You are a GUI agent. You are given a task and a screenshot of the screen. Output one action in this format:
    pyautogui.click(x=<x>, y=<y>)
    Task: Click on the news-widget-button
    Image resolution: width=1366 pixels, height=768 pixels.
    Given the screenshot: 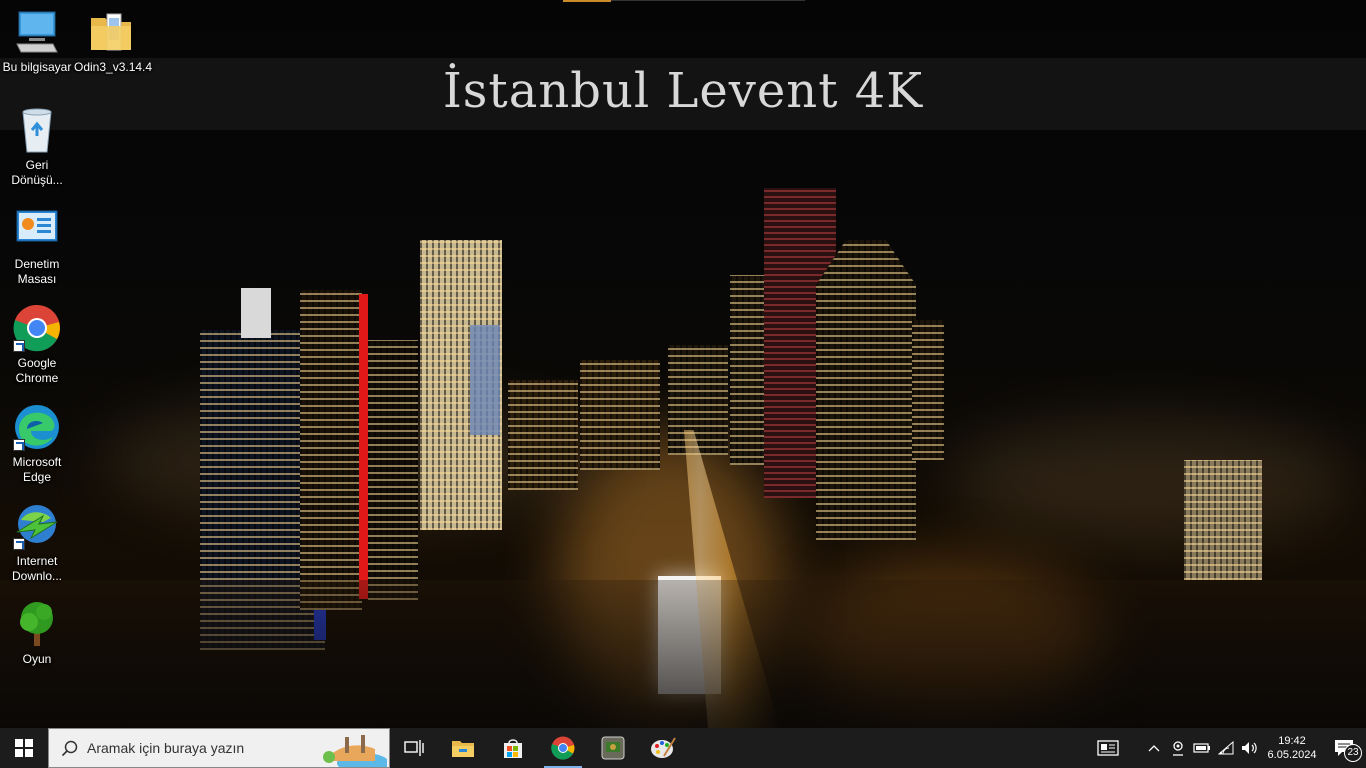 What is the action you would take?
    pyautogui.click(x=1108, y=748)
    